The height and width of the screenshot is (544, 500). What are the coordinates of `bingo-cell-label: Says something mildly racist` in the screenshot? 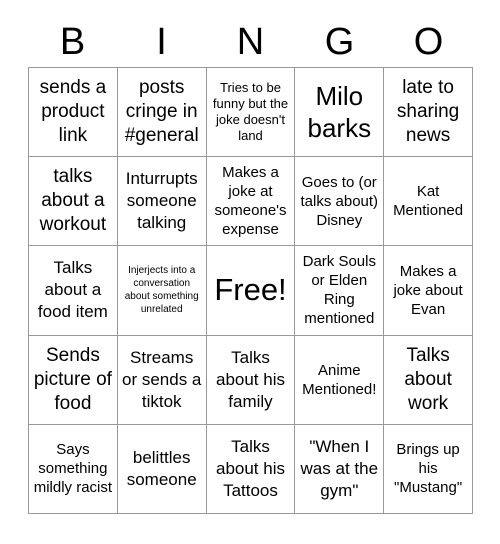 It's located at (73, 469).